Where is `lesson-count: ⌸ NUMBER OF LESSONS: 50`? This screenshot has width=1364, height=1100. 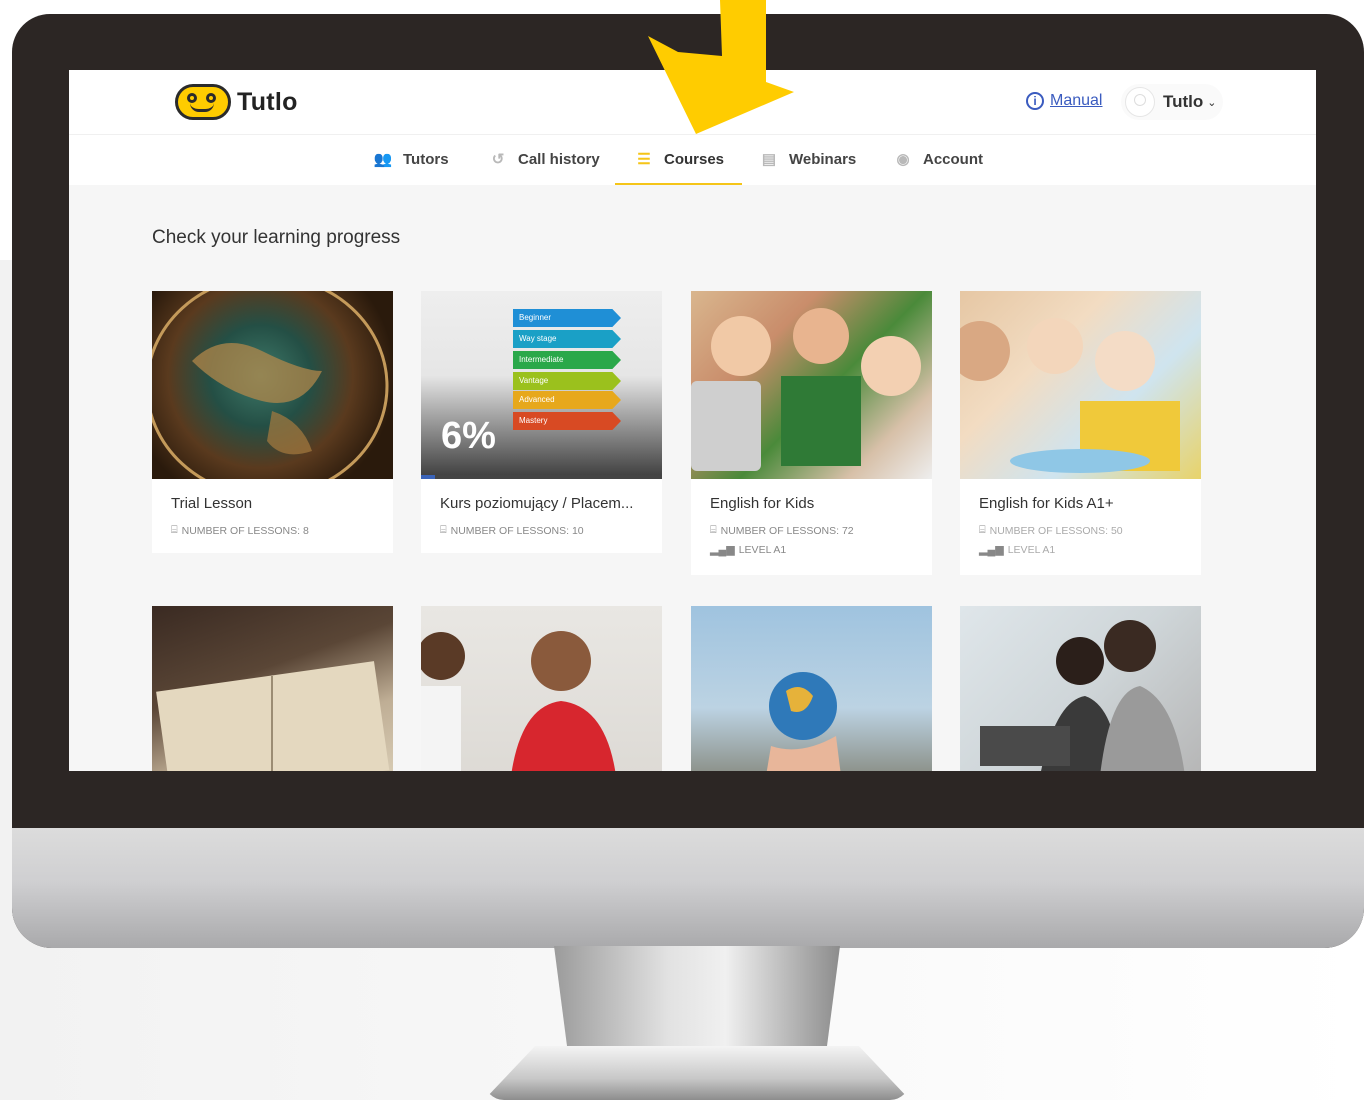
lesson-count: ⌸ NUMBER OF LESSONS: 50 is located at coordinates (1051, 530).